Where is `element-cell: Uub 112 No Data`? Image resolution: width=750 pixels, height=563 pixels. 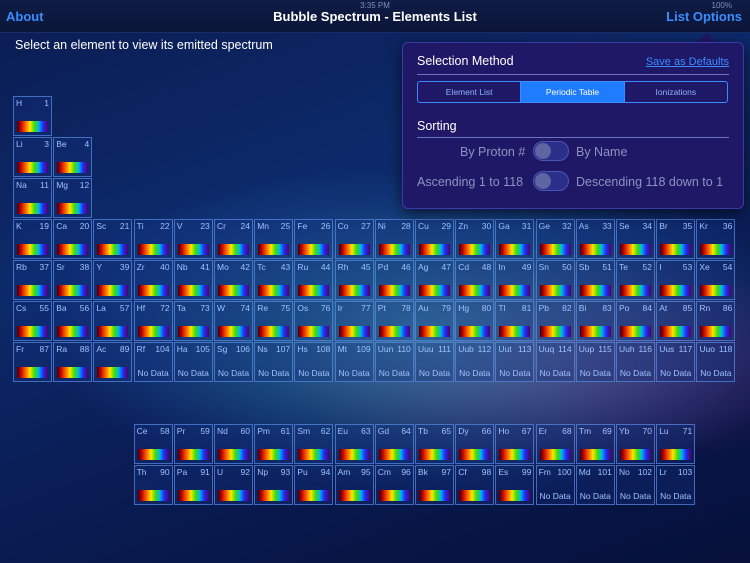 element-cell: Uub 112 No Data is located at coordinates (475, 362).